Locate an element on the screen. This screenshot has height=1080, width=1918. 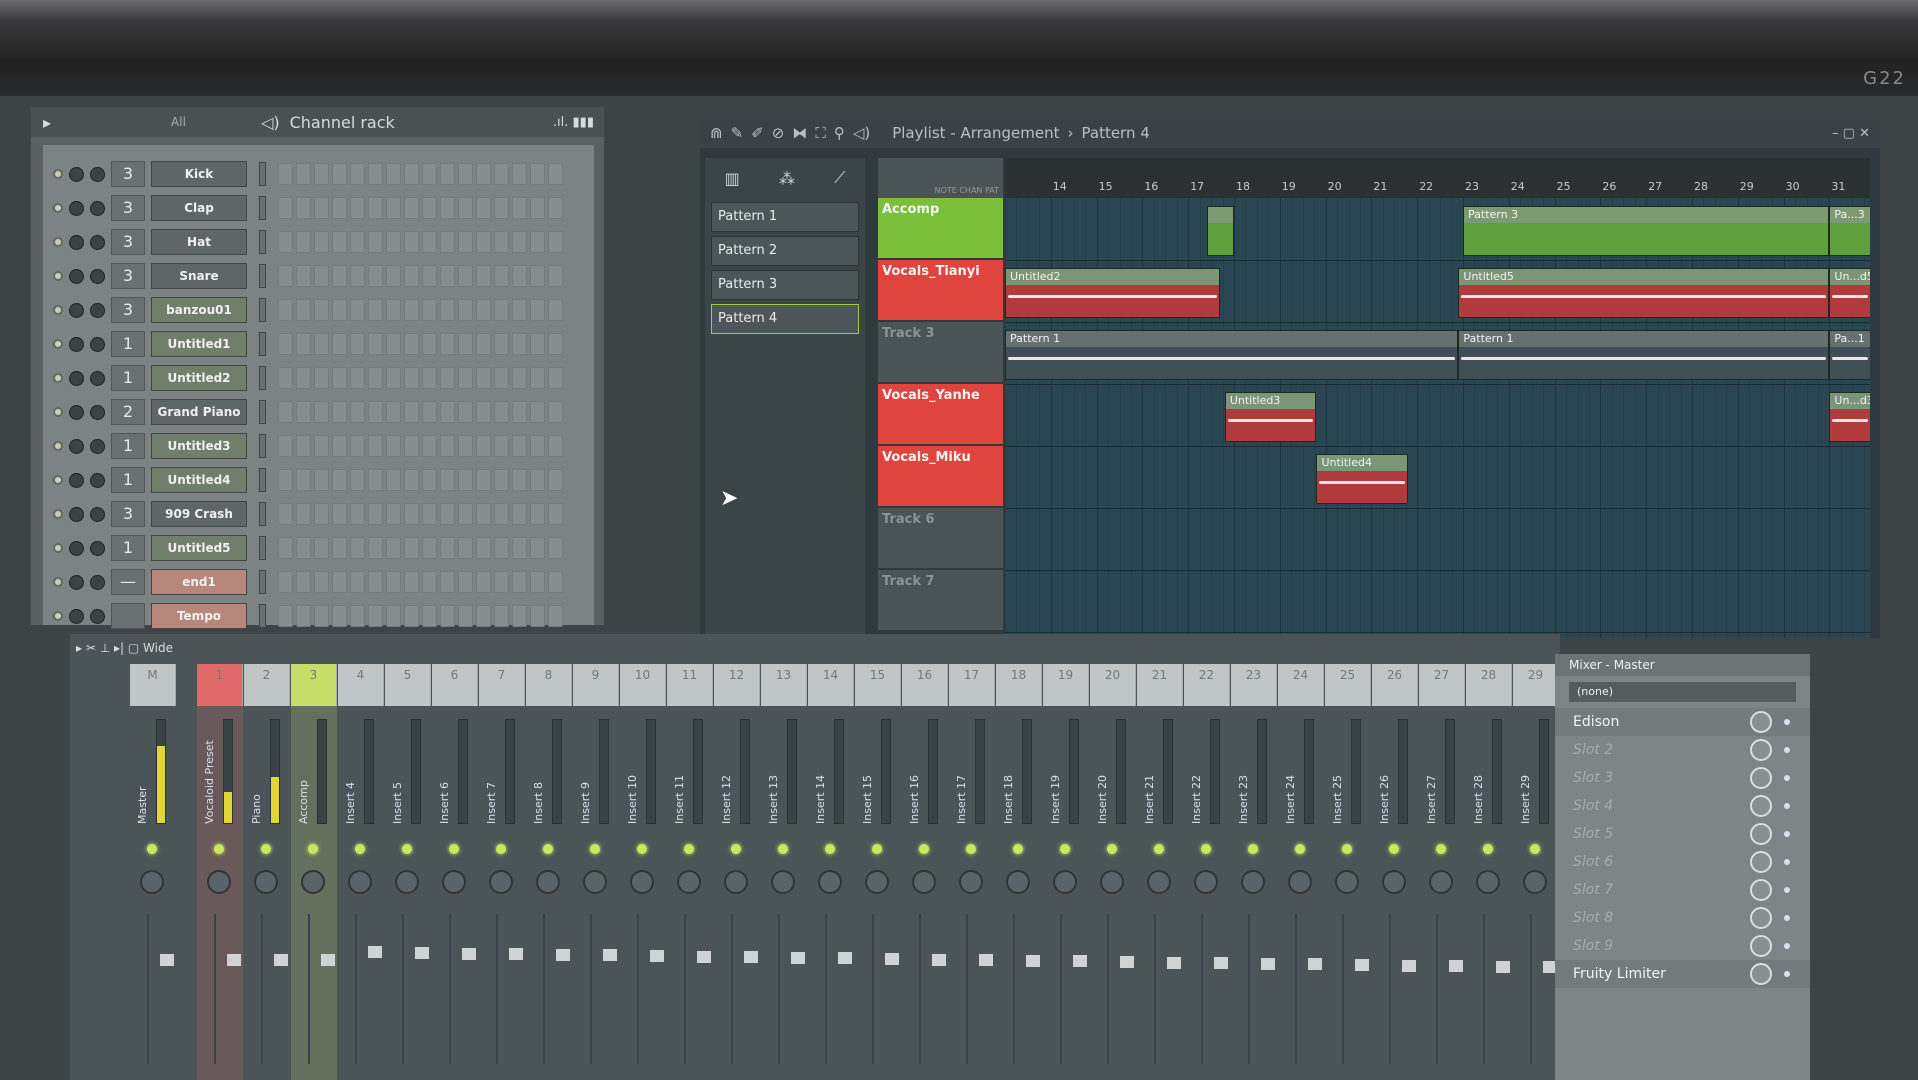
slot-mix-knob is located at coordinates (1761, 834).